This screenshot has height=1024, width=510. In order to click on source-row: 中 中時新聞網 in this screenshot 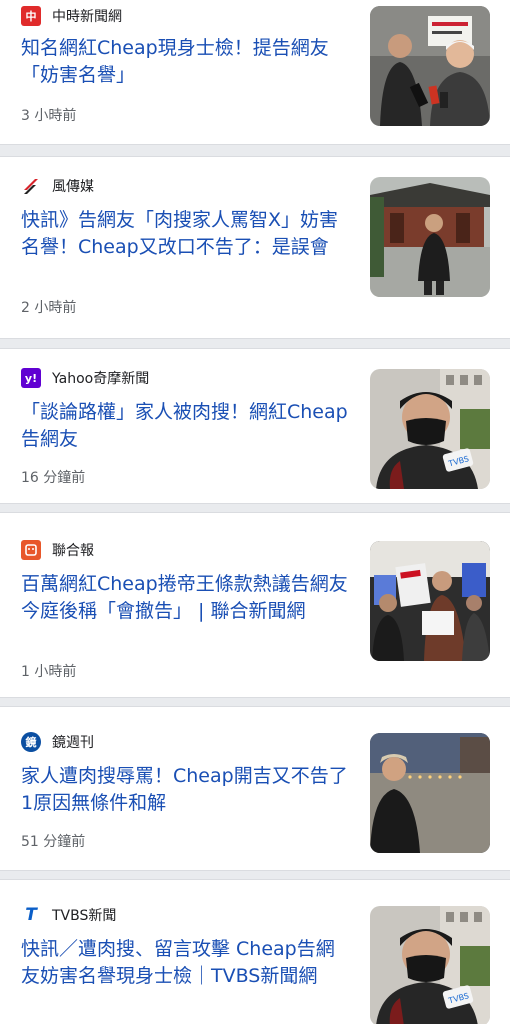, I will do `click(71, 16)`.